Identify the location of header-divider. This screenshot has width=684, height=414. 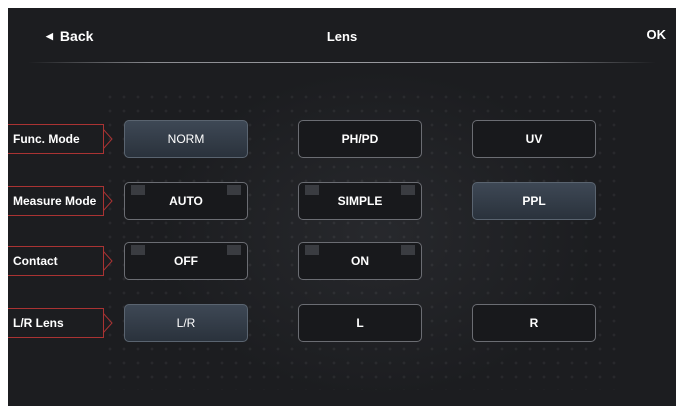
(342, 62).